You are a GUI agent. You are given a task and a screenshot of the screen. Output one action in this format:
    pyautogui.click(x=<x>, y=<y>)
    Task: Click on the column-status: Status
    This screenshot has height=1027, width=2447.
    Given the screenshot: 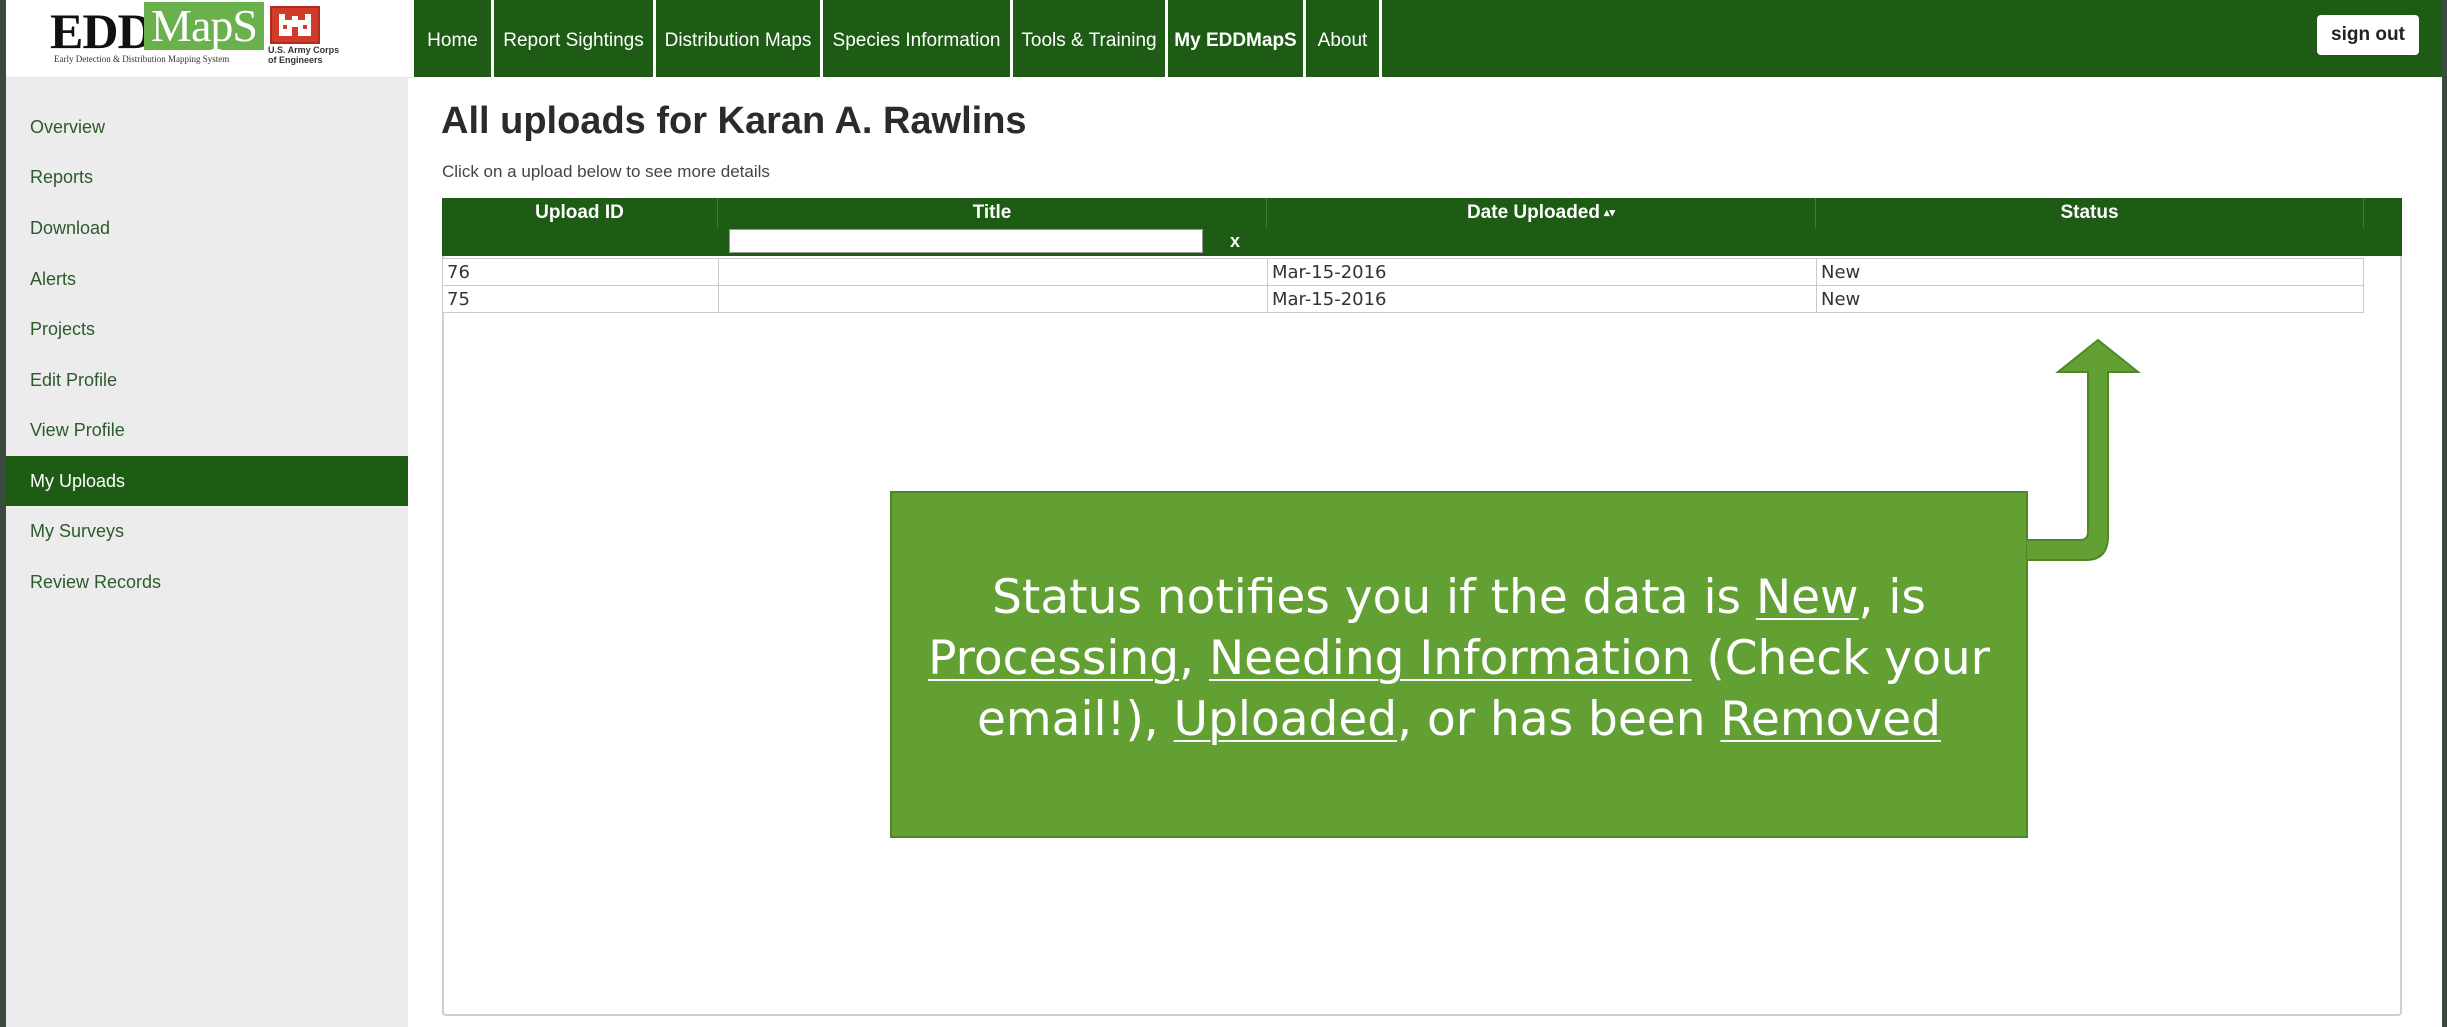 What is the action you would take?
    pyautogui.click(x=2090, y=213)
    